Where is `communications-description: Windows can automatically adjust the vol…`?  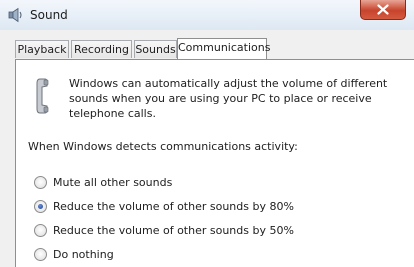
communications-description: Windows can automatically adjust the vol… is located at coordinates (228, 98).